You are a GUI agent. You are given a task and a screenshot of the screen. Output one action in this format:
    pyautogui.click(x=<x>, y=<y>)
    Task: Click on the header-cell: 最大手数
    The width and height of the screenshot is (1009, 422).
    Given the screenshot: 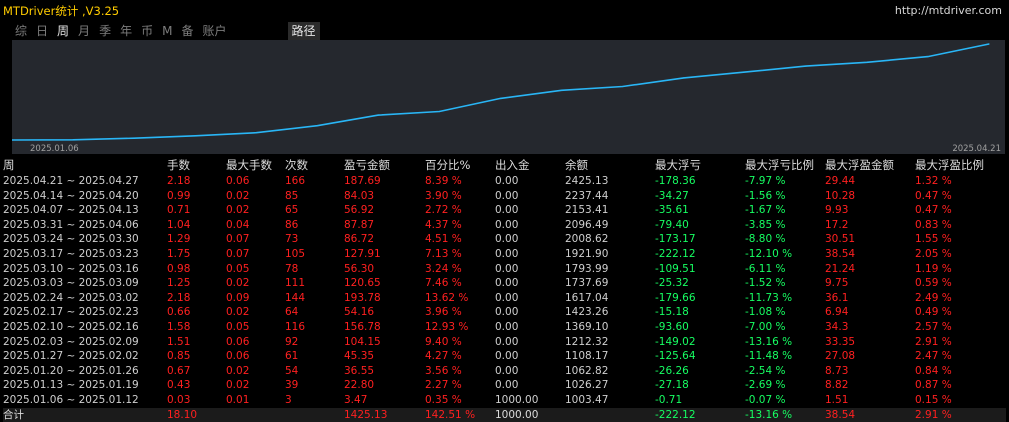 What is the action you would take?
    pyautogui.click(x=255, y=165)
    